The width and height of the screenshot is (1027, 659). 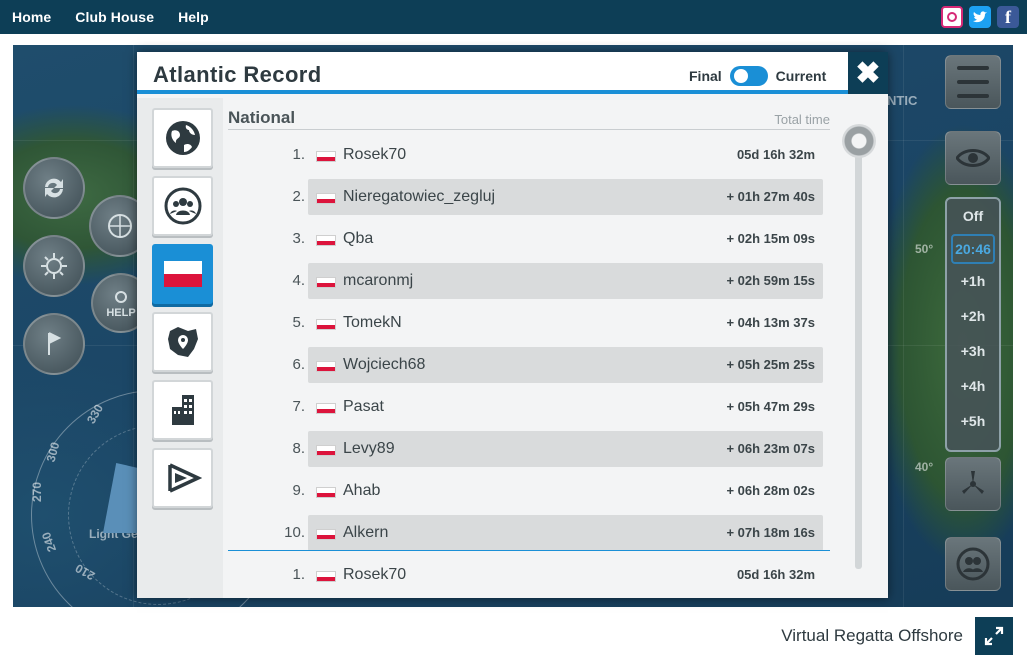 I want to click on row-player-name: Nieregatowiec_zegluj, so click(x=419, y=196).